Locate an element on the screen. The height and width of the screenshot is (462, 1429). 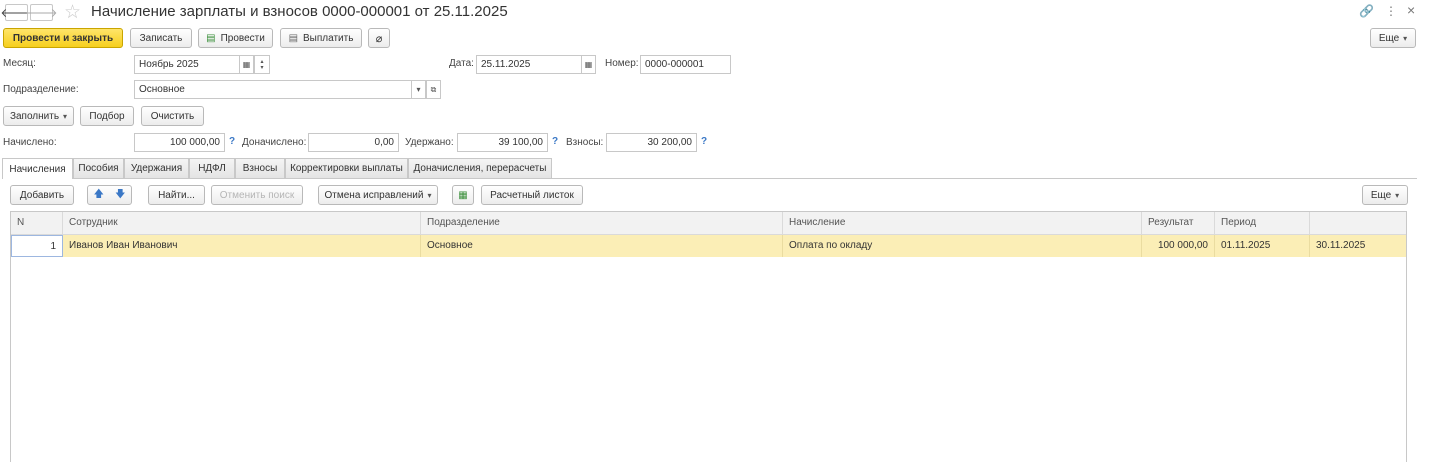
withheld-field: 39 100,00 is located at coordinates (502, 142).